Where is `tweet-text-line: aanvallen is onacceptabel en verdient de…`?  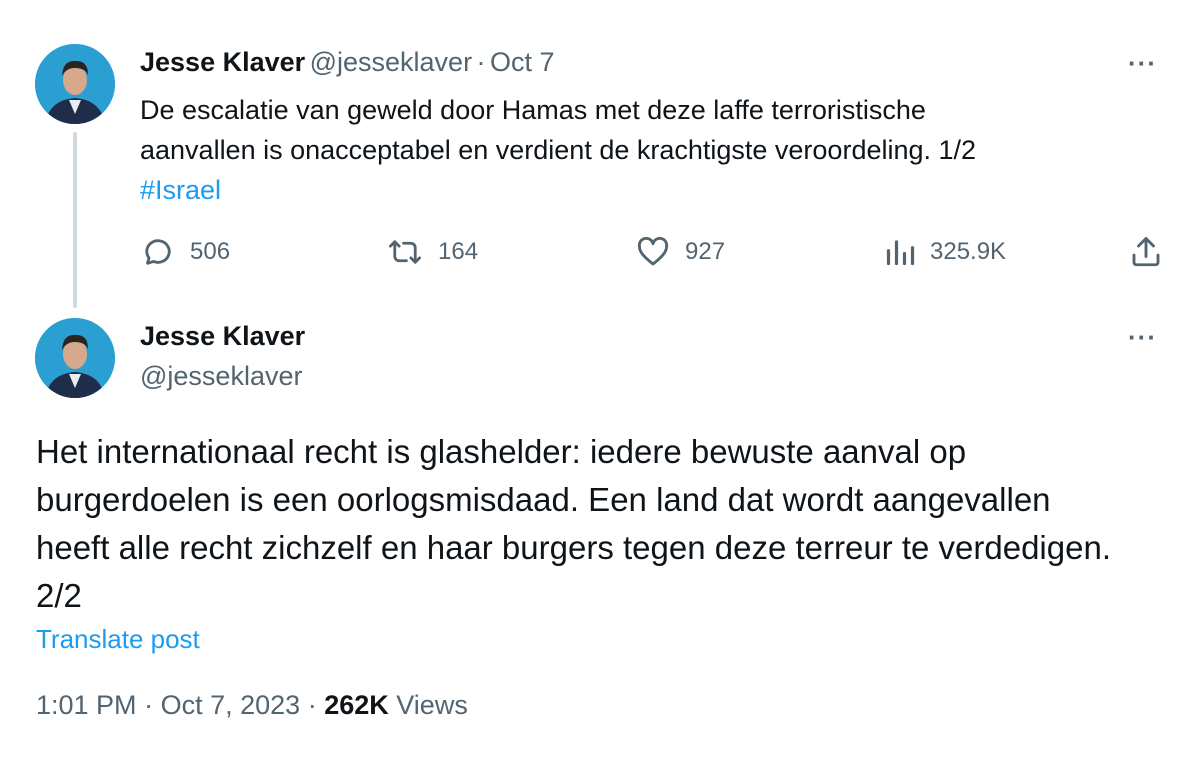 tweet-text-line: aanvallen is onacceptabel en verdient de… is located at coordinates (558, 150).